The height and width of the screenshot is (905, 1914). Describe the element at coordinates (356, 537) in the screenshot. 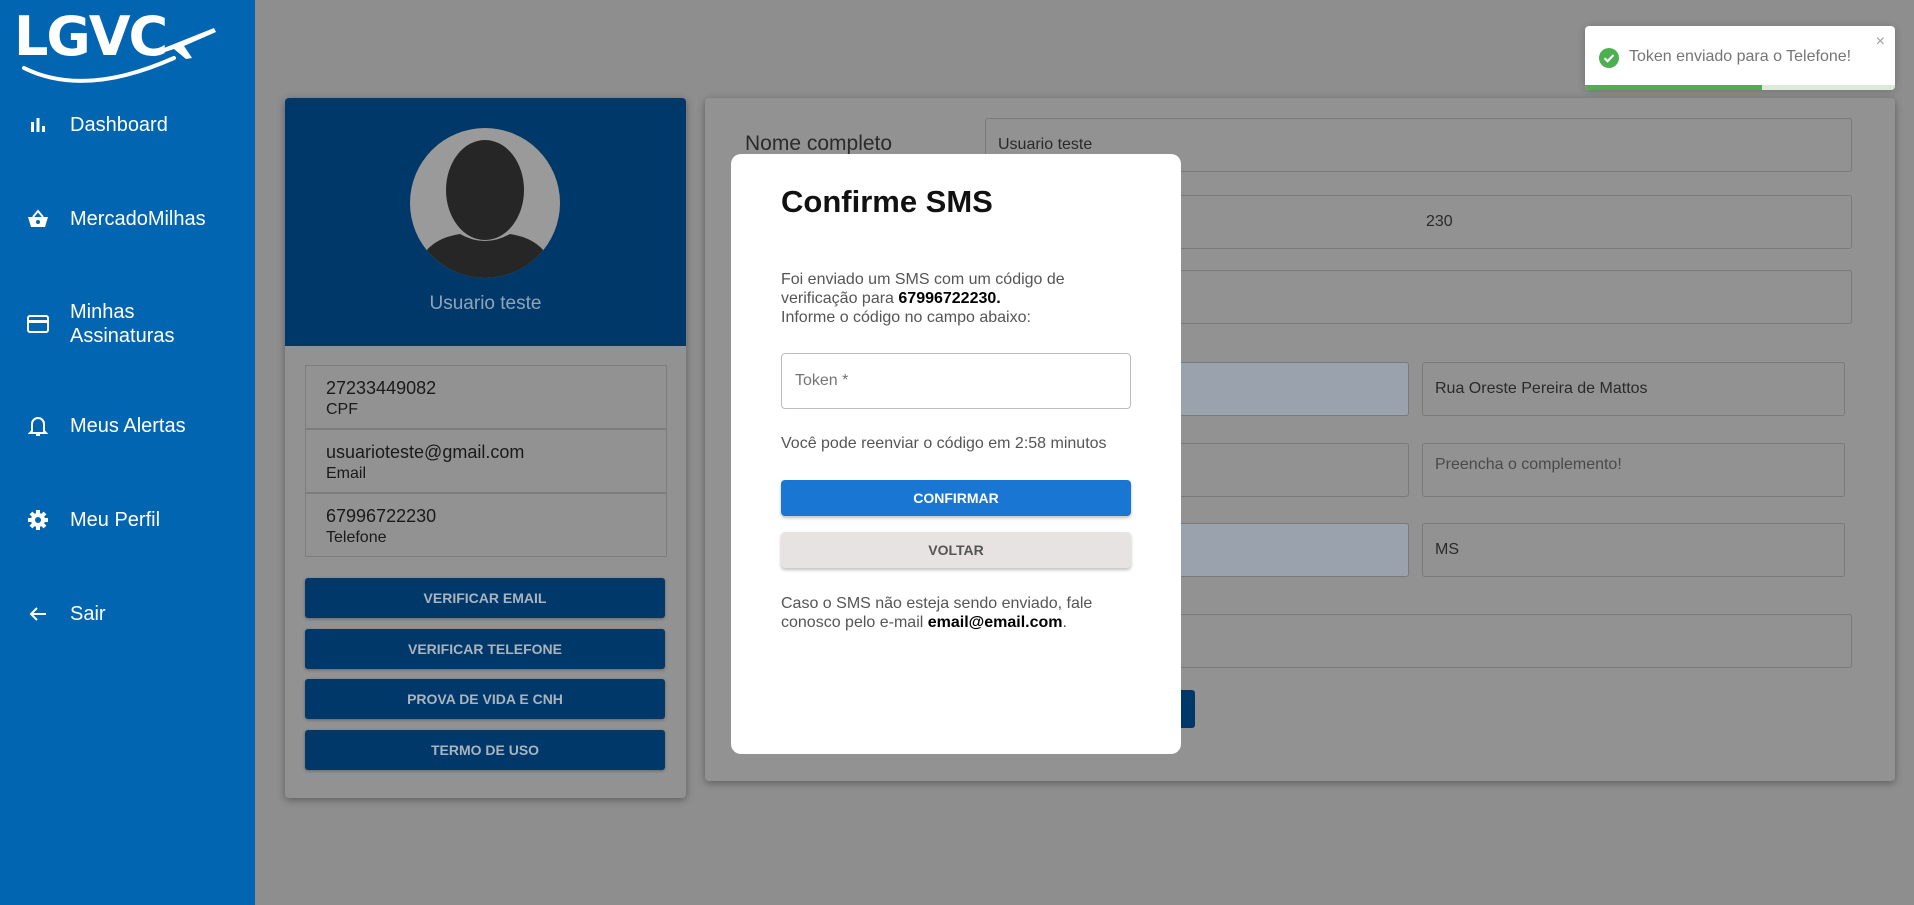

I see `phone-label: Telefone` at that location.